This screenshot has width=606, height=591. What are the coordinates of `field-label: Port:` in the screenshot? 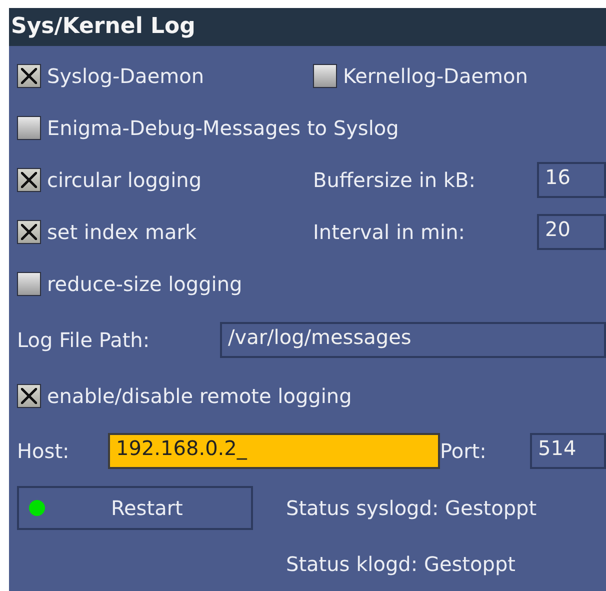 It's located at (464, 451).